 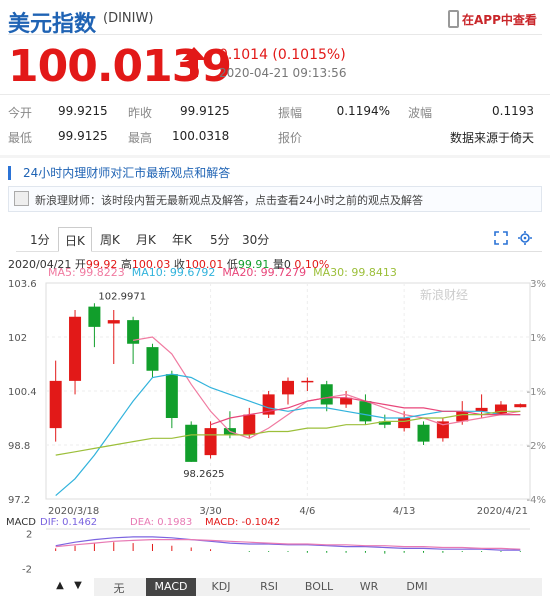 What do you see at coordinates (536, 446) in the screenshot?
I see `pct-tick-label: -2%` at bounding box center [536, 446].